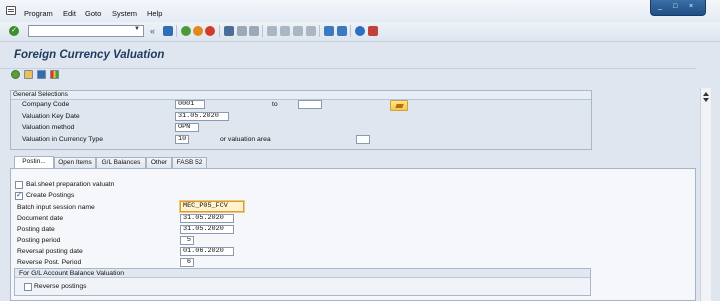 This screenshot has width=720, height=301. I want to click on page-title: Foreign Currency Valuation, so click(89, 55).